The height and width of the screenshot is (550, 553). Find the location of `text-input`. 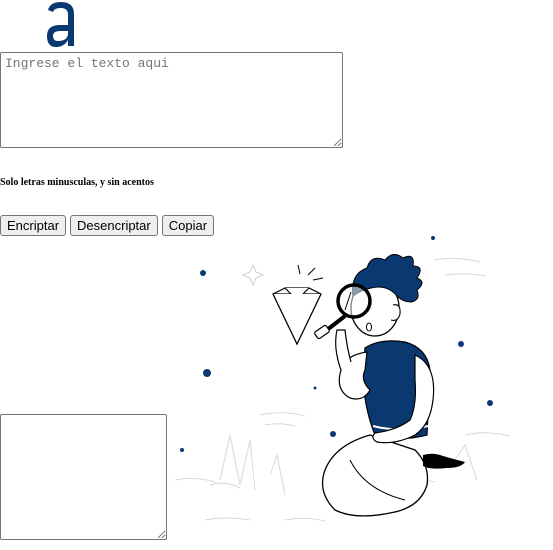

text-input is located at coordinates (171, 100).